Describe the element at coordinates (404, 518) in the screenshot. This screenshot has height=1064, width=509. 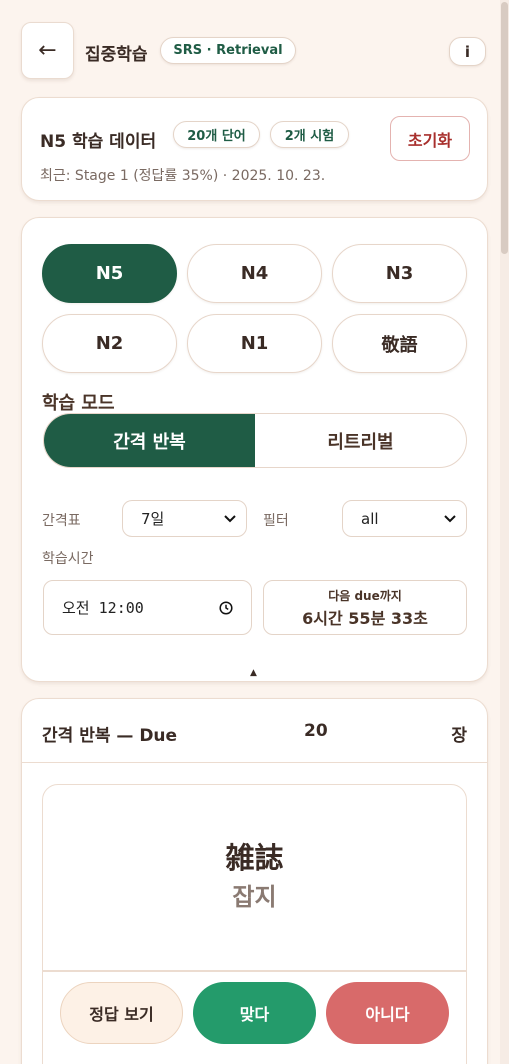
I see `filter-select: all` at that location.